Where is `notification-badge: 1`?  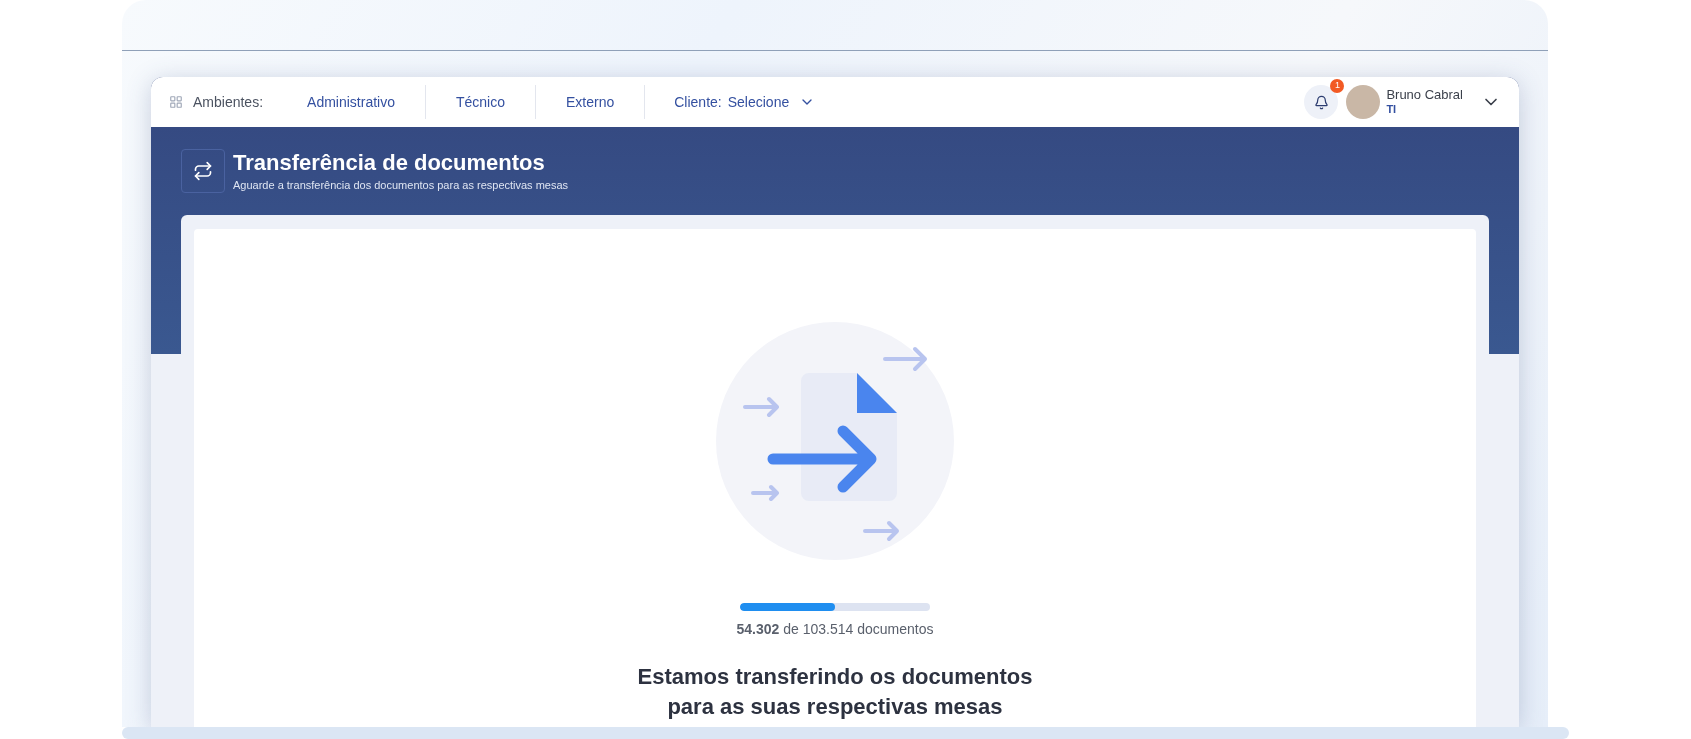
notification-badge: 1 is located at coordinates (1337, 86).